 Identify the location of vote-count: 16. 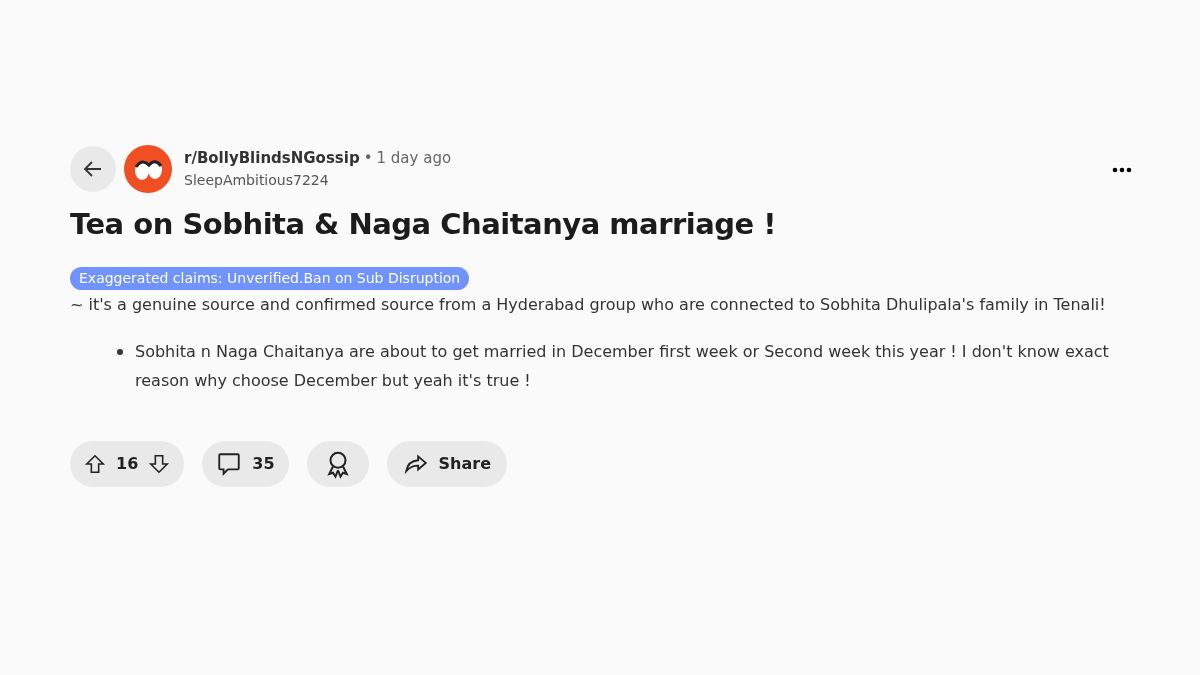
(127, 463).